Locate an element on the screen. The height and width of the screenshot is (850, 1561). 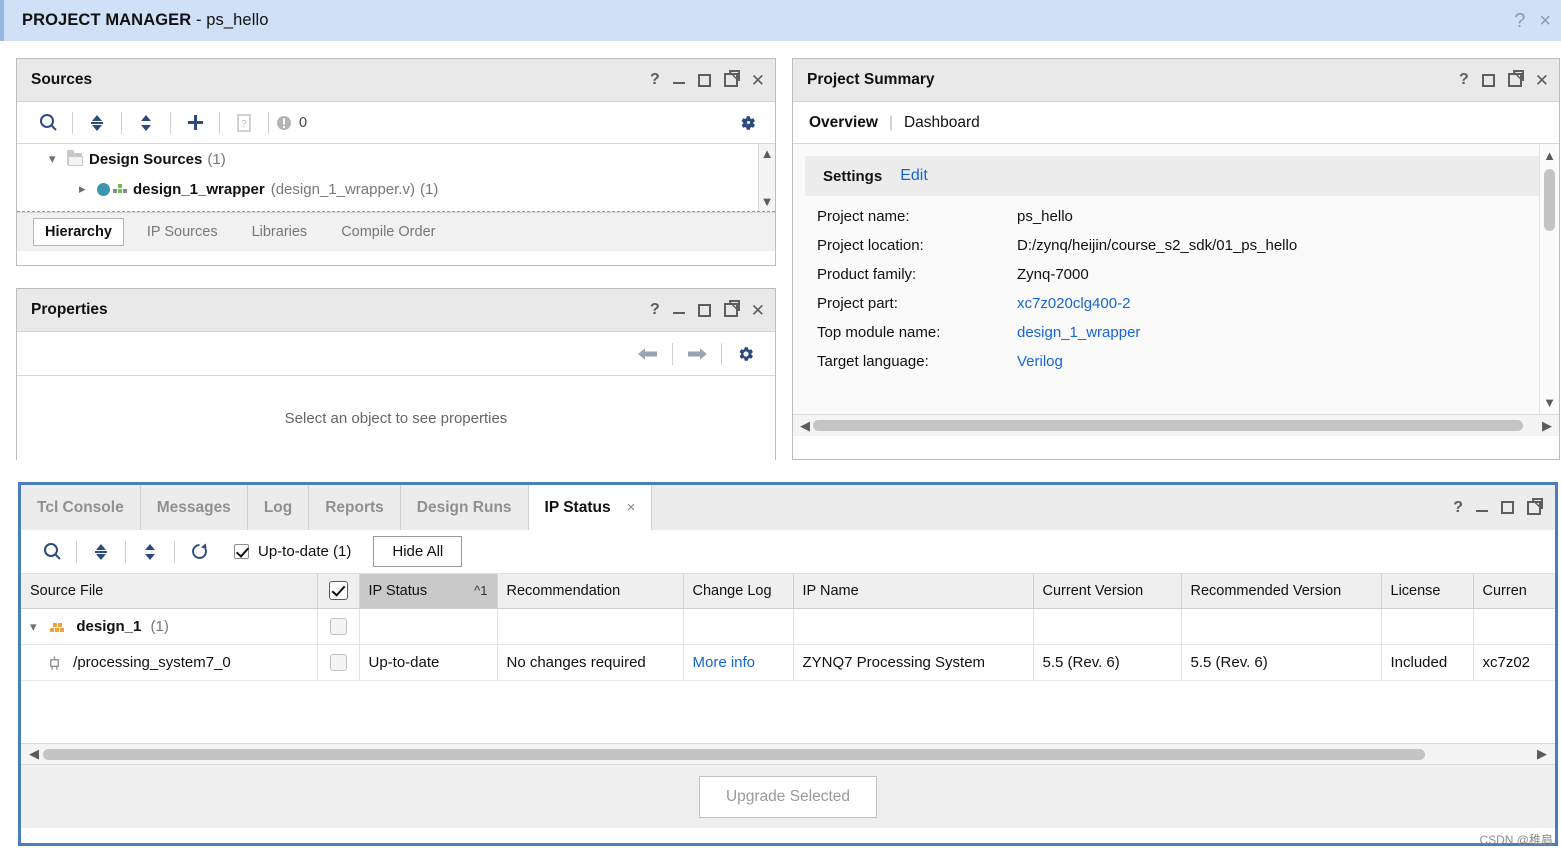
col-recommendation: Recommendation is located at coordinates (590, 591).